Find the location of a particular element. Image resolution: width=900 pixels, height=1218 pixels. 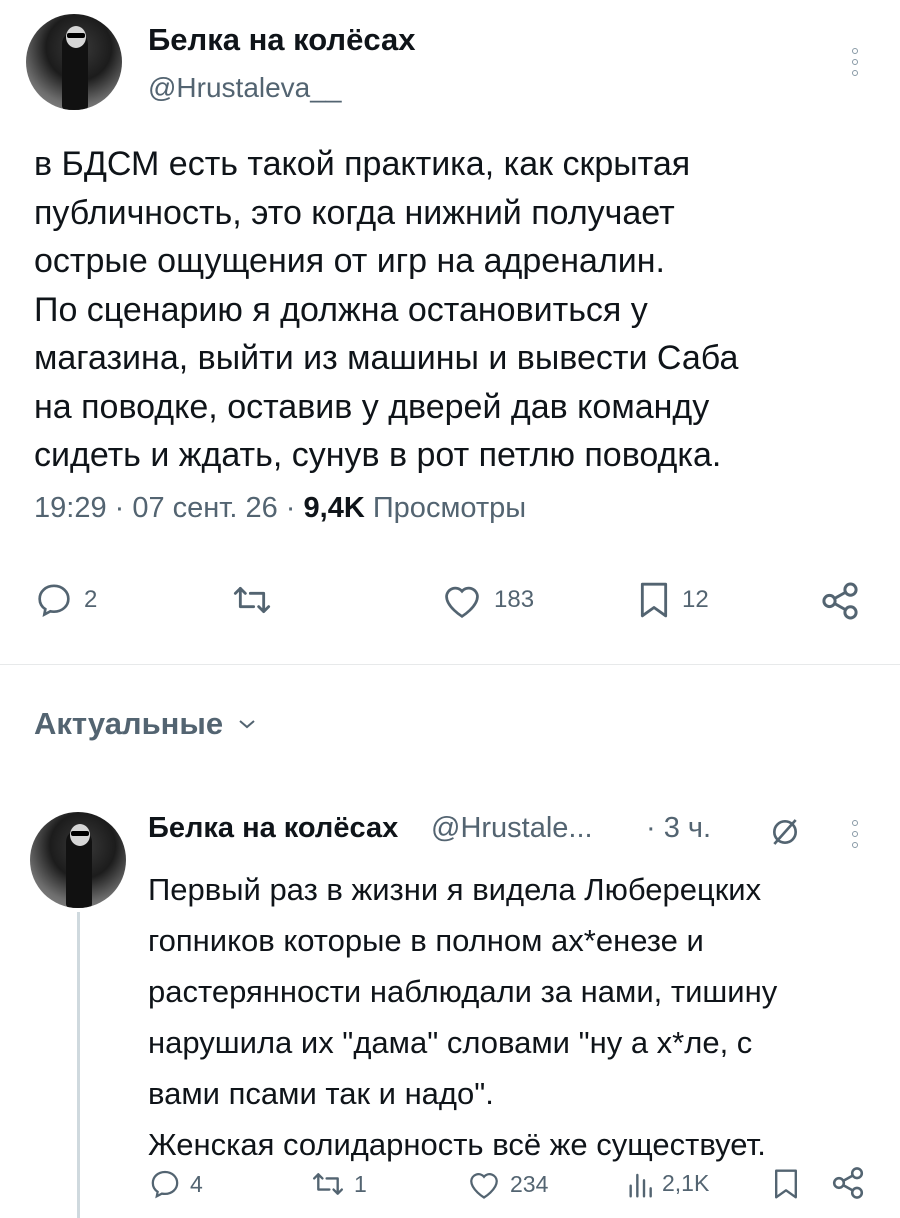

tweet-timestamp: 19:29 · 07 сент. 26 · is located at coordinates (169, 508).